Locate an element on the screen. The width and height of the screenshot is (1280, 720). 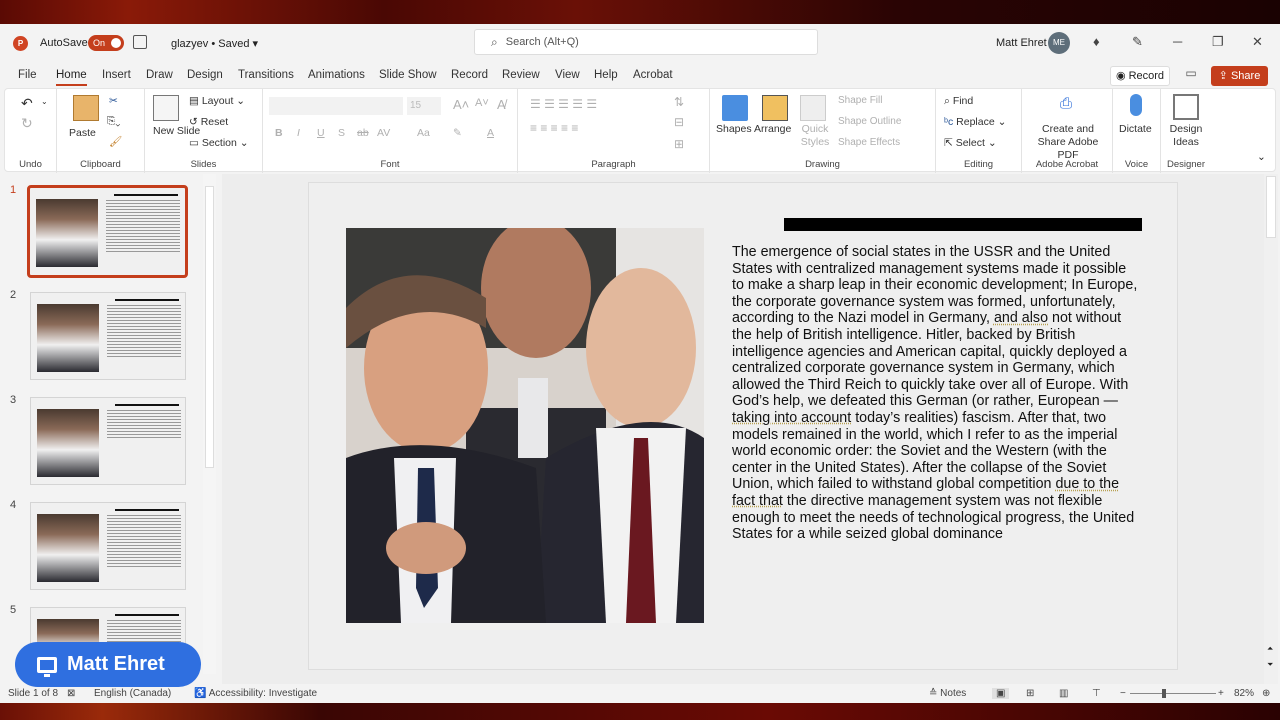
group-designer: Design Ideas Designer is located at coordinates (1186, 131).